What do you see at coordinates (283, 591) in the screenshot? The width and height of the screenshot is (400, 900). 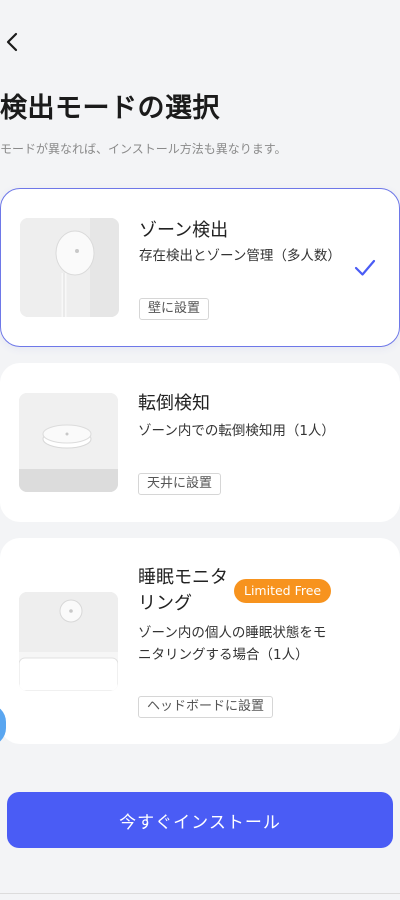 I see `limited-free-badge: Limited Free` at bounding box center [283, 591].